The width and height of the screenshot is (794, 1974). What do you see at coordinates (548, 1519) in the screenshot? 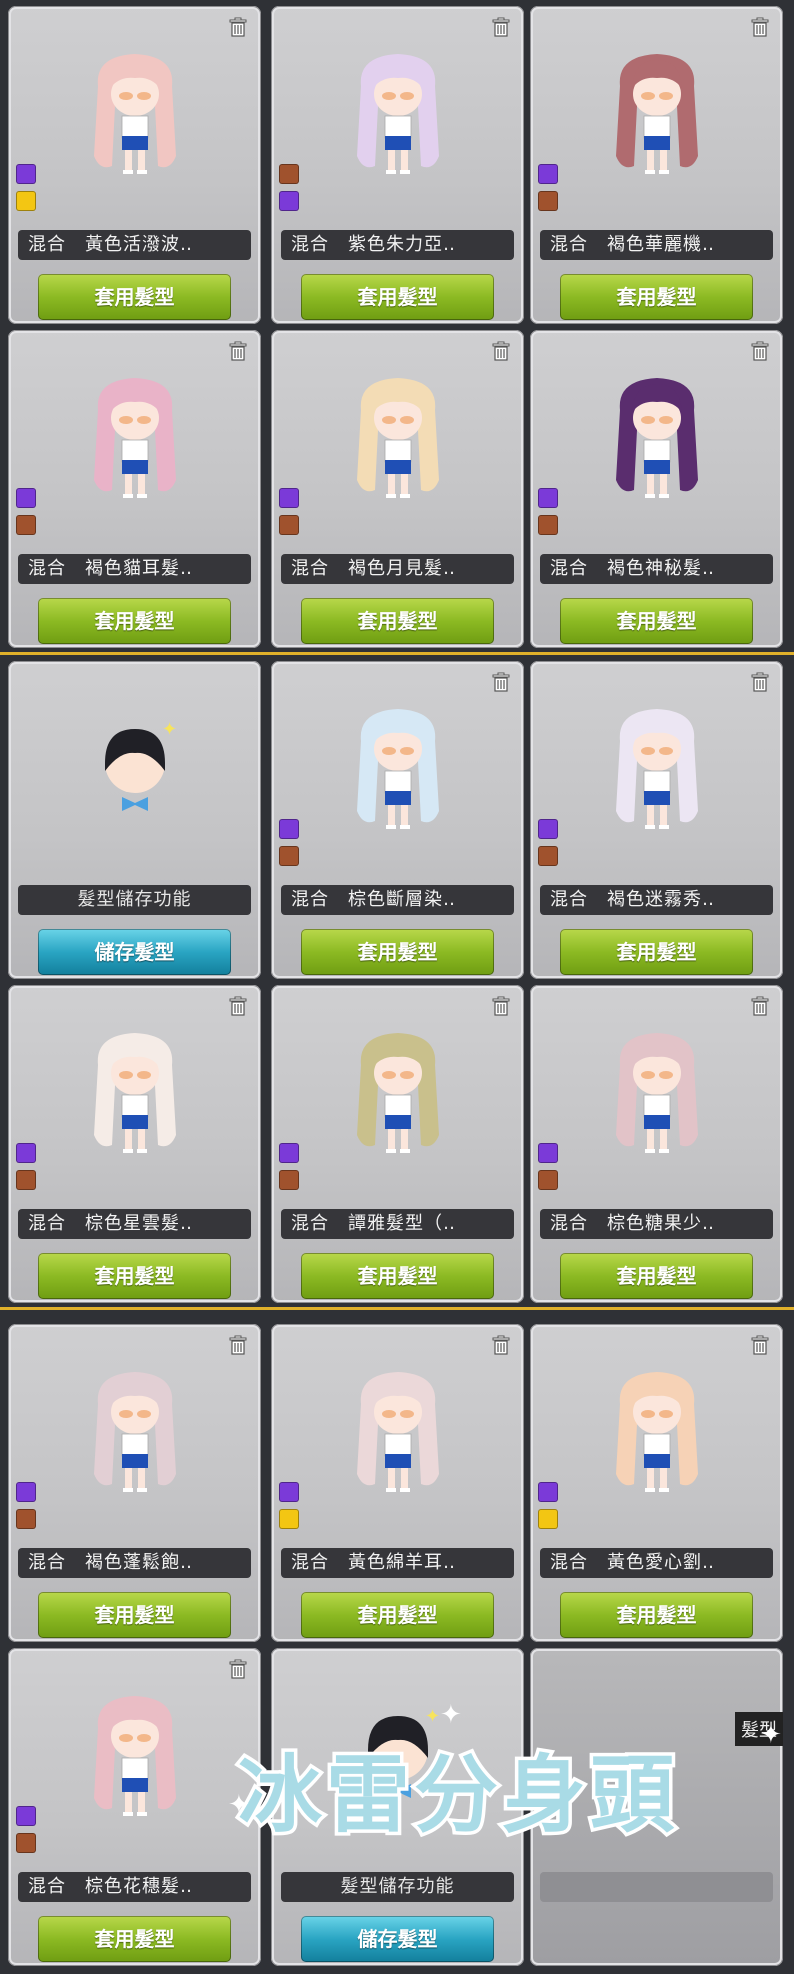
I see `yellow-swatch` at bounding box center [548, 1519].